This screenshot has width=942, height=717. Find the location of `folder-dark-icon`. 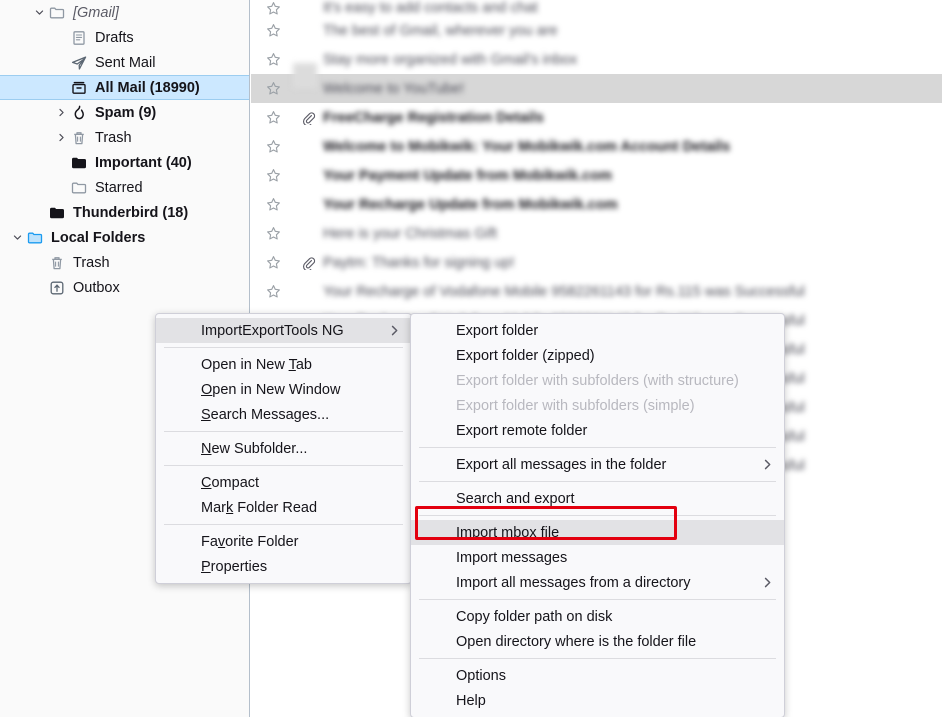

folder-dark-icon is located at coordinates (57, 213).